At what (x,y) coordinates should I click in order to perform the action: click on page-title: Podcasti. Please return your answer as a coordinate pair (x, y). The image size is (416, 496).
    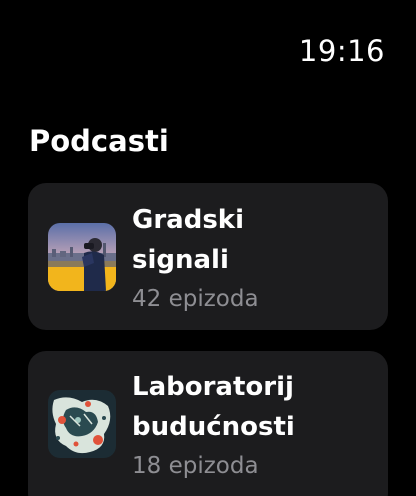
    Looking at the image, I should click on (99, 141).